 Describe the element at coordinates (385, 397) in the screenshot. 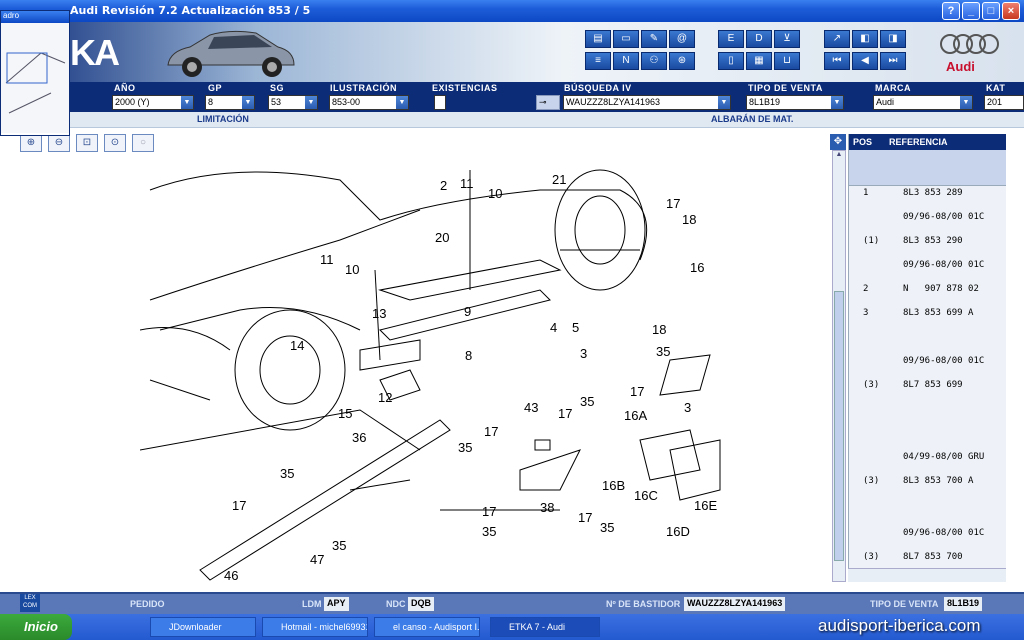

I see `callout-12: 12` at that location.